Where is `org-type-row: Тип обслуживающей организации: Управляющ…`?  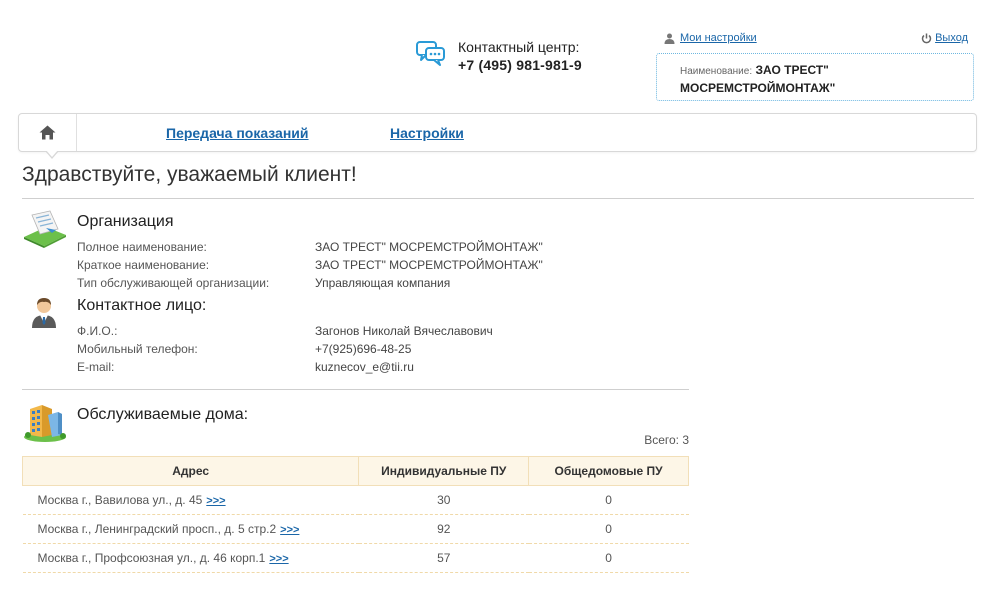
org-type-row: Тип обслуживающей организации: Управляющ… is located at coordinates (263, 283).